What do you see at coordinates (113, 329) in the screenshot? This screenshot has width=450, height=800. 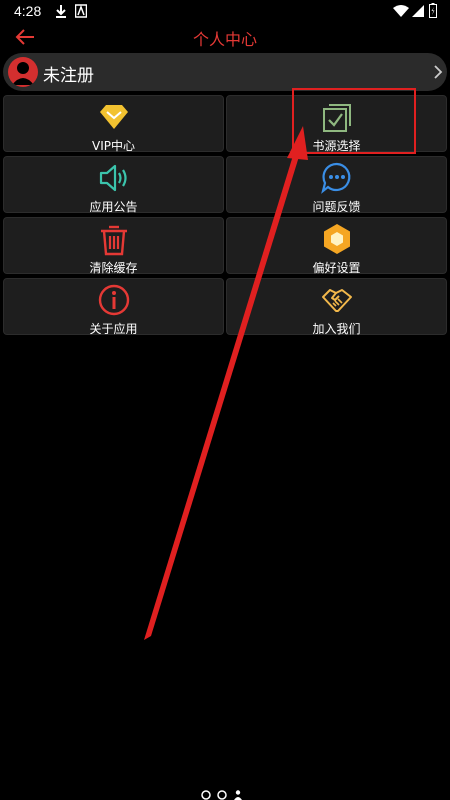 I see `menu-item-label: 关于应用` at bounding box center [113, 329].